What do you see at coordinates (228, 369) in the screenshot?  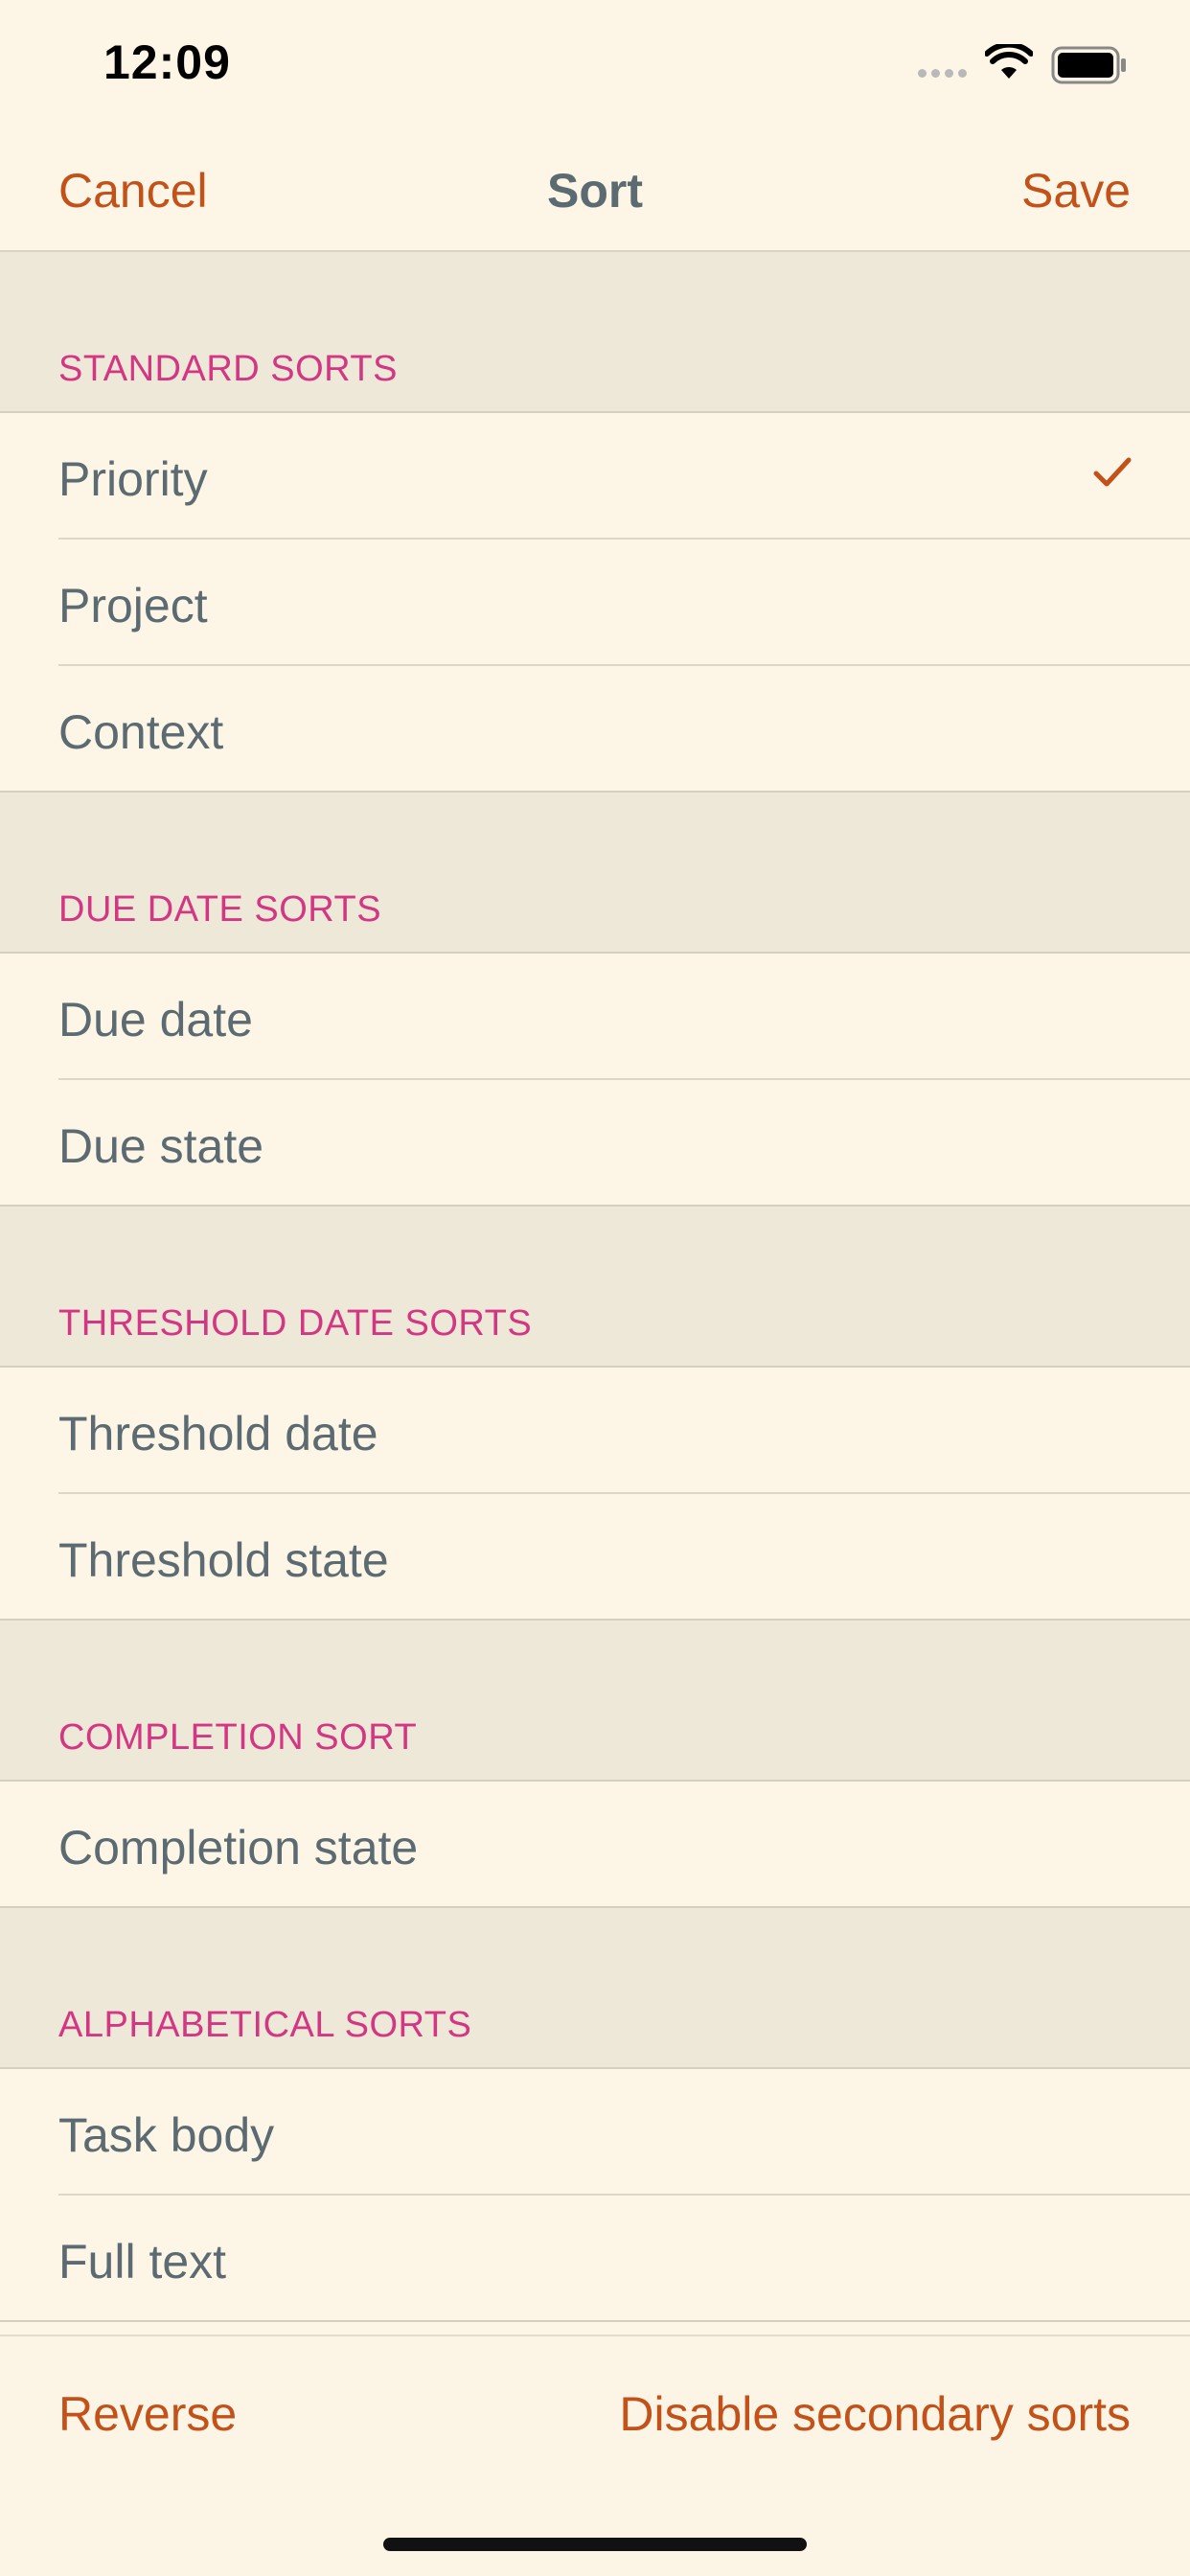 I see `section-header-label: STANDARD SORTS` at bounding box center [228, 369].